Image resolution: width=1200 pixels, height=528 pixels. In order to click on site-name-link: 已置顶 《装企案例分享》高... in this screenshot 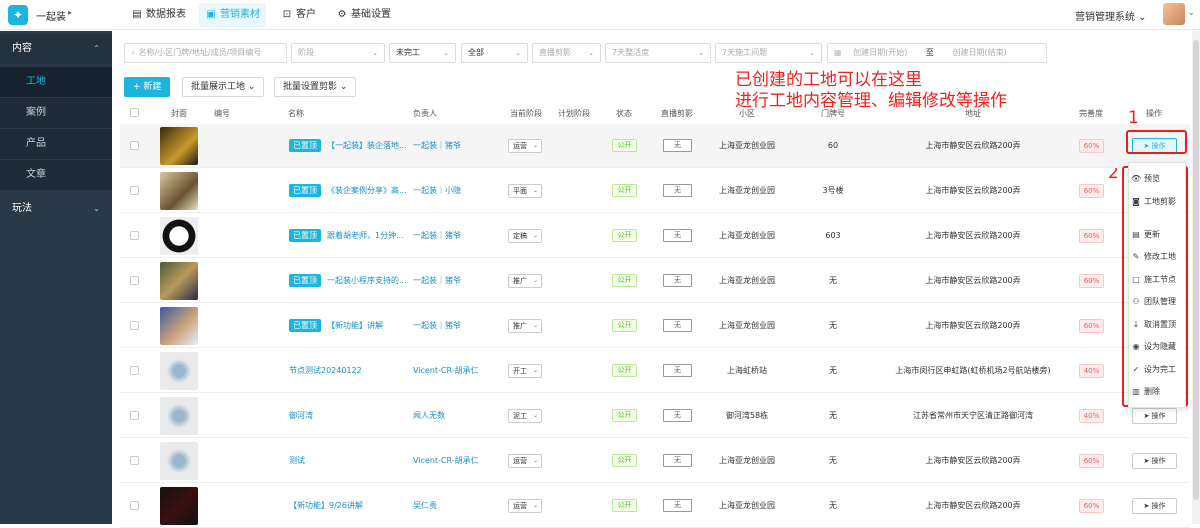, I will do `click(348, 191)`.